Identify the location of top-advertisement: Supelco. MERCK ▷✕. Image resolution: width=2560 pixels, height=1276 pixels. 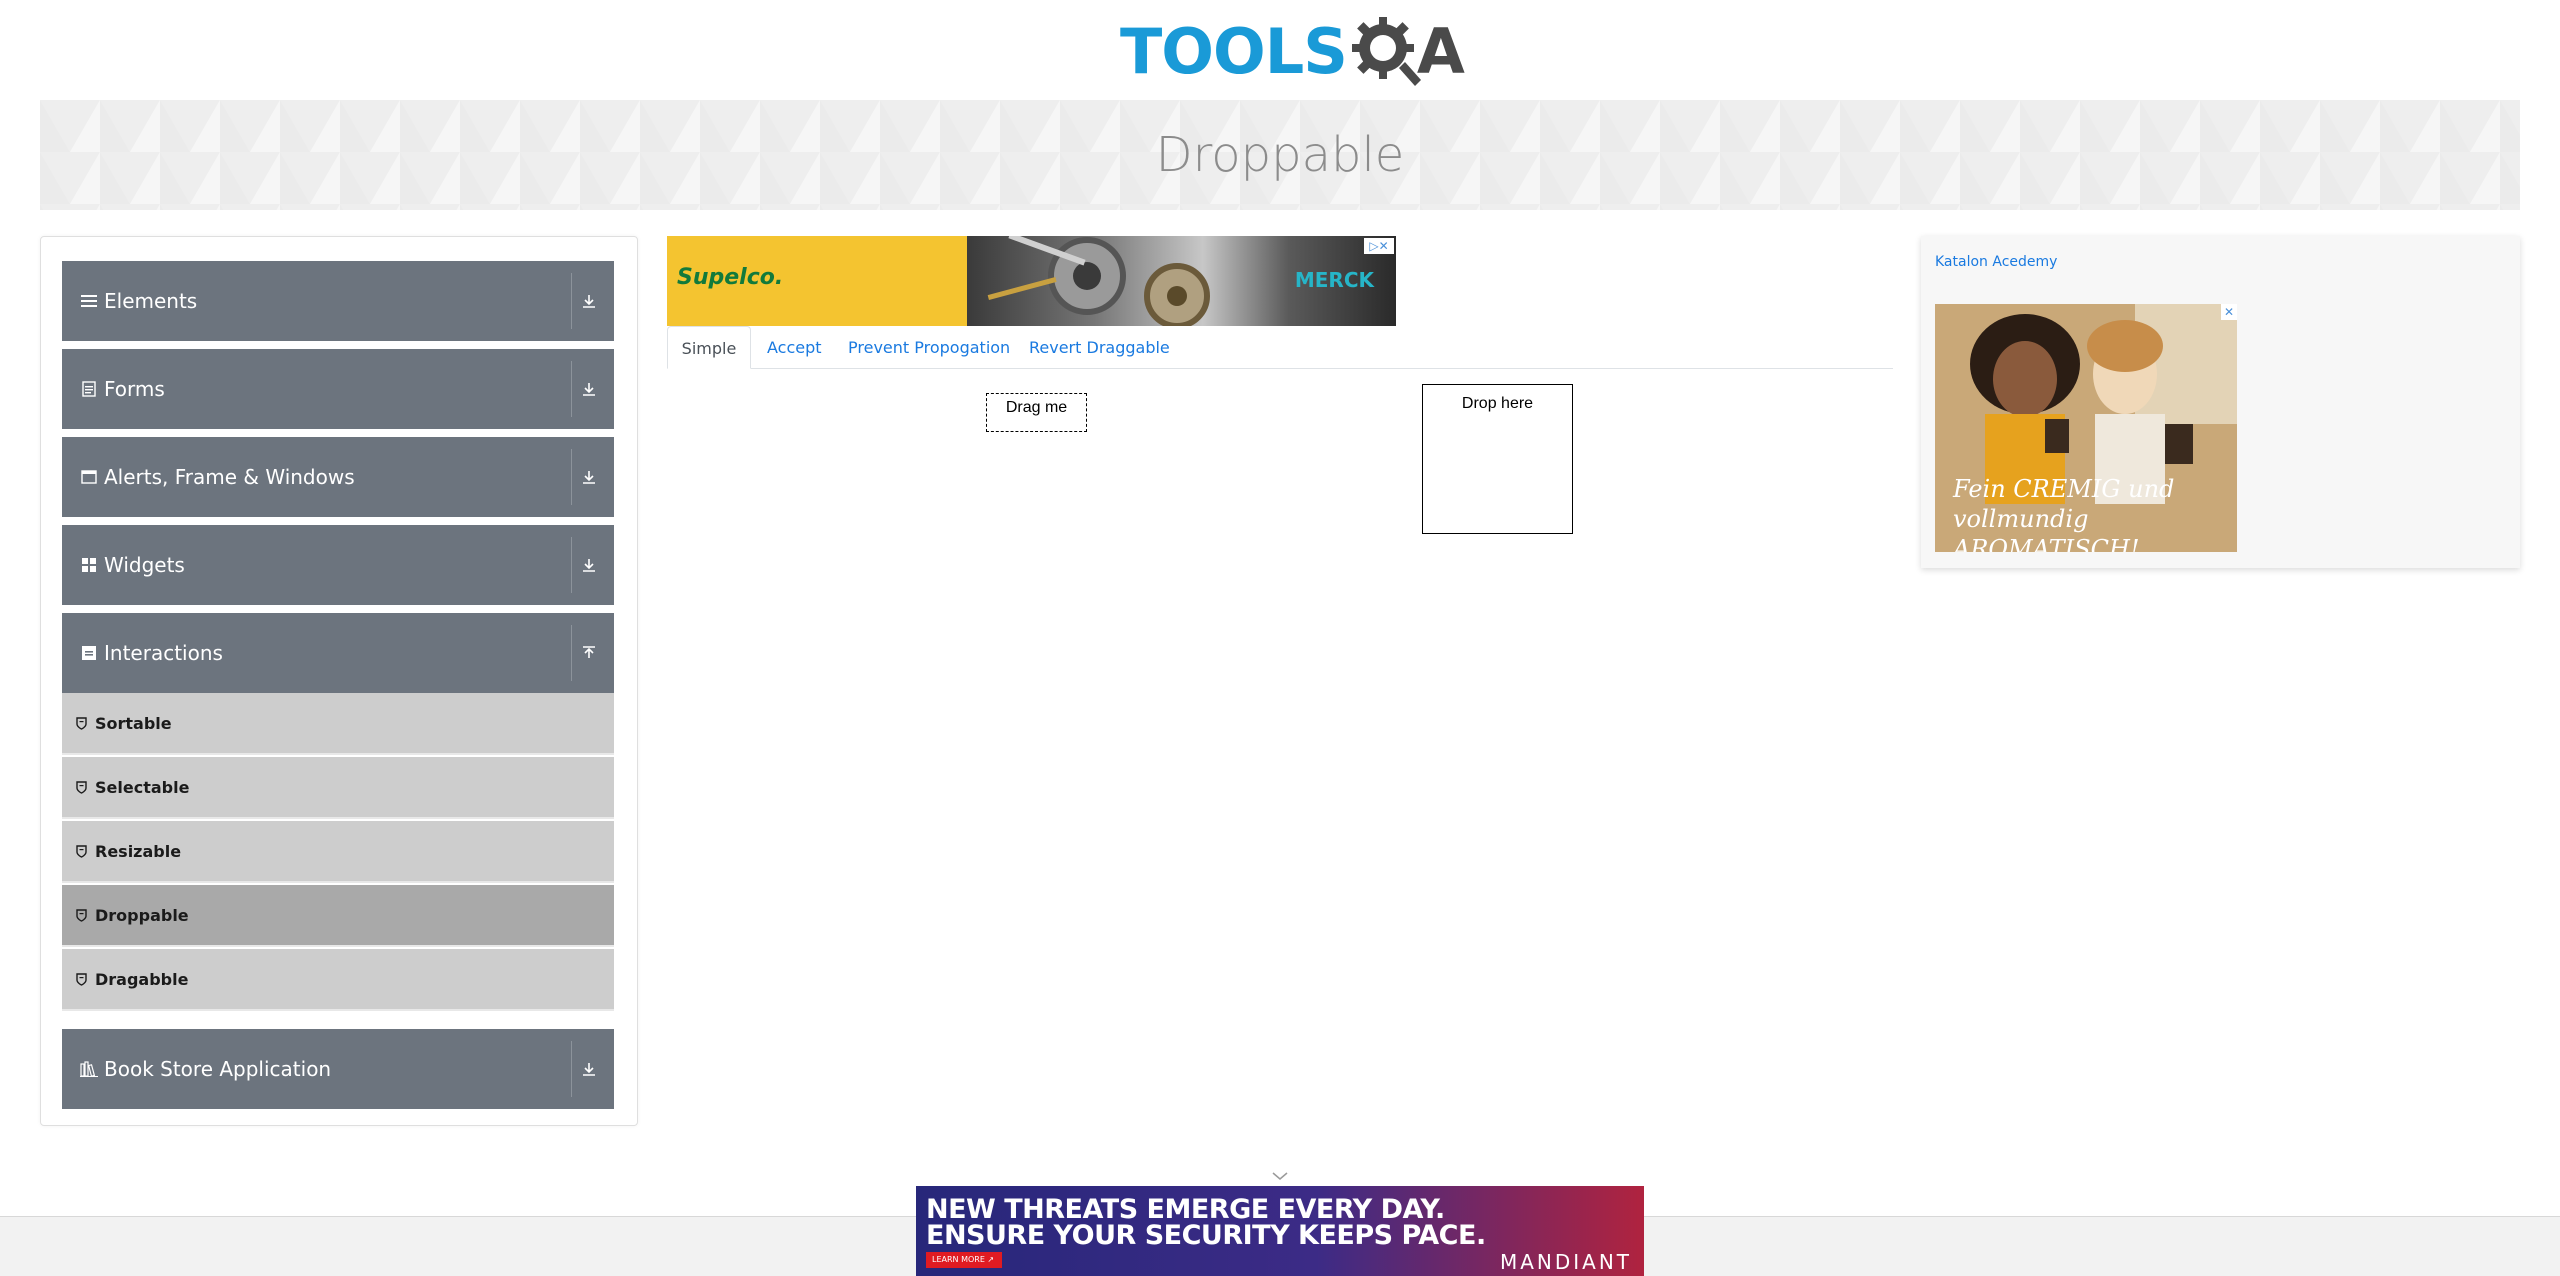
(1031, 281).